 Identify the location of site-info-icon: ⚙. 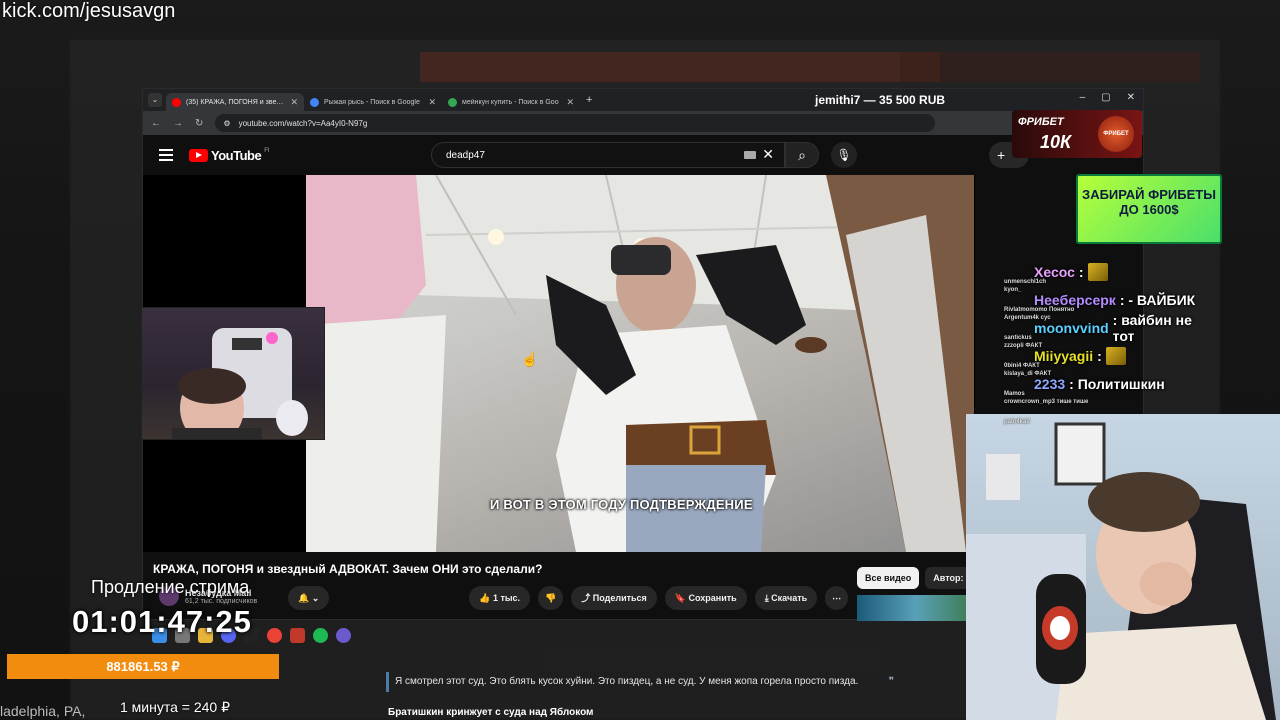
(226, 123).